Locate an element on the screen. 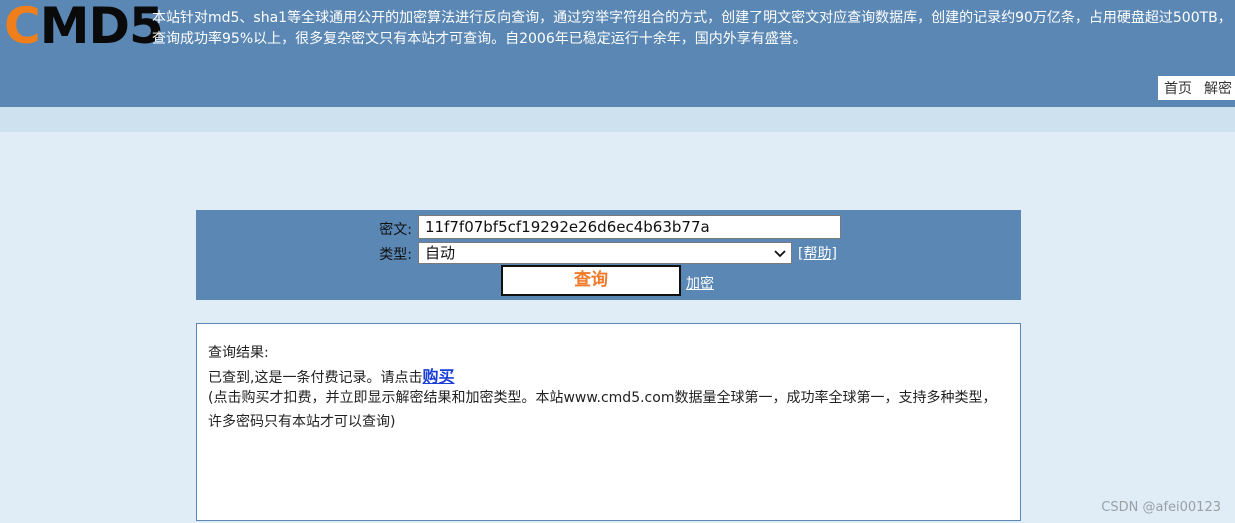 The height and width of the screenshot is (523, 1235). header-subbar is located at coordinates (617, 119).